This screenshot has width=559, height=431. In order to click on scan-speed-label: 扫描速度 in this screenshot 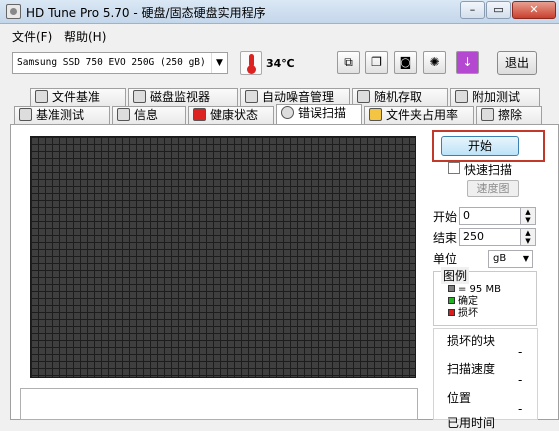, I will do `click(471, 369)`.